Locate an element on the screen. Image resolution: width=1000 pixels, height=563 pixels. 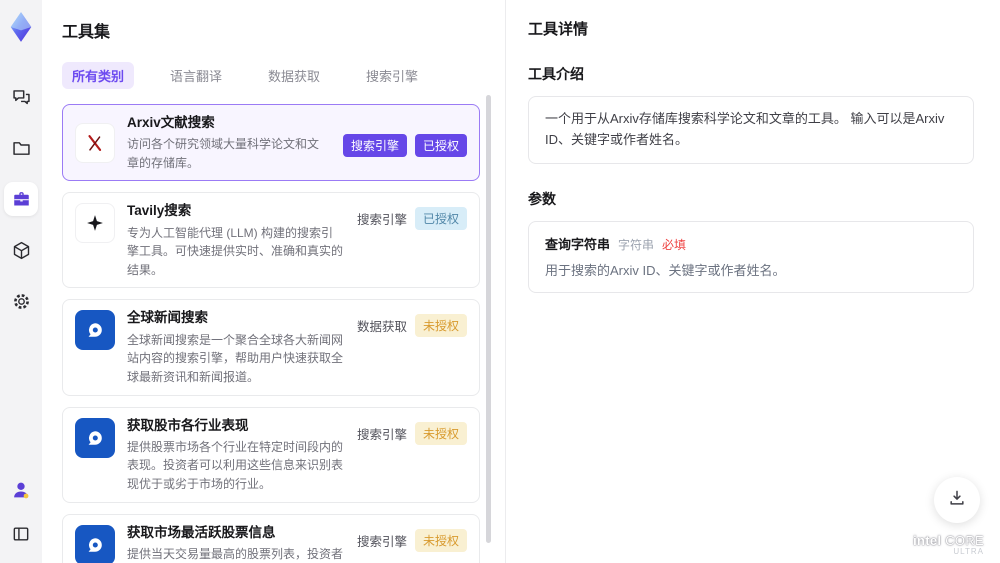
sidebar-item-files is located at coordinates (21, 148).